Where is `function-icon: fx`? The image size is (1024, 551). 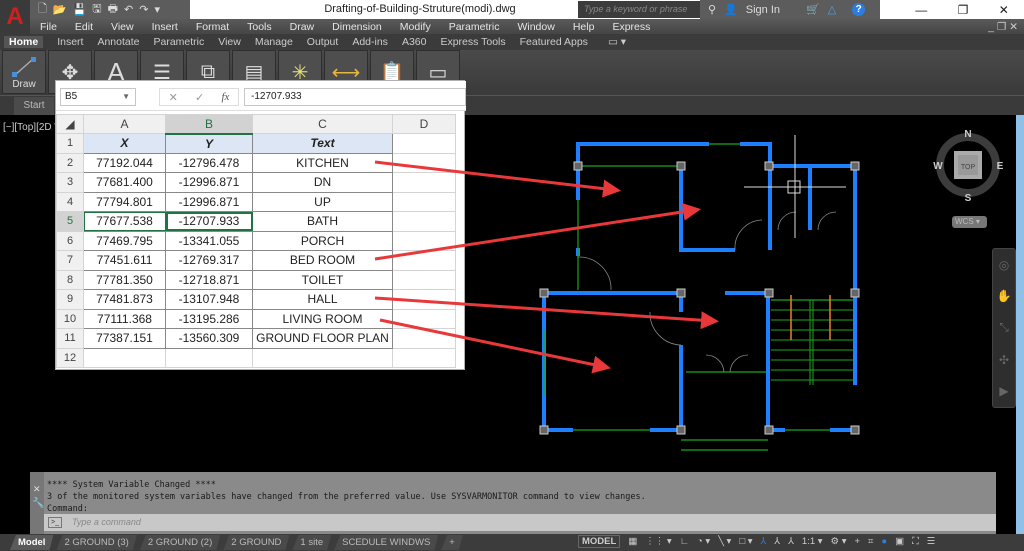 function-icon: fx is located at coordinates (225, 97).